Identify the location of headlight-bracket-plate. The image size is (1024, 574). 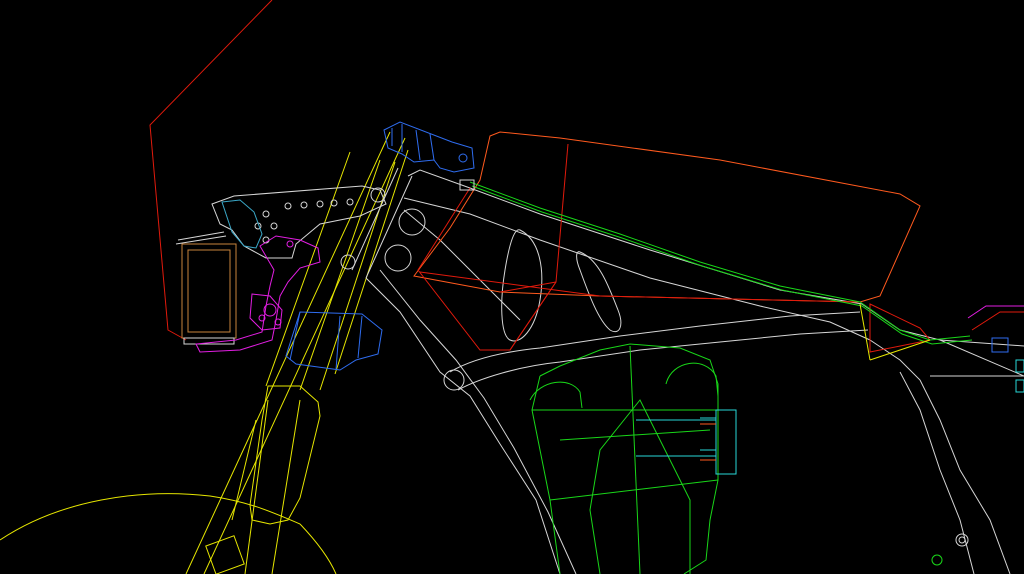
(299, 227).